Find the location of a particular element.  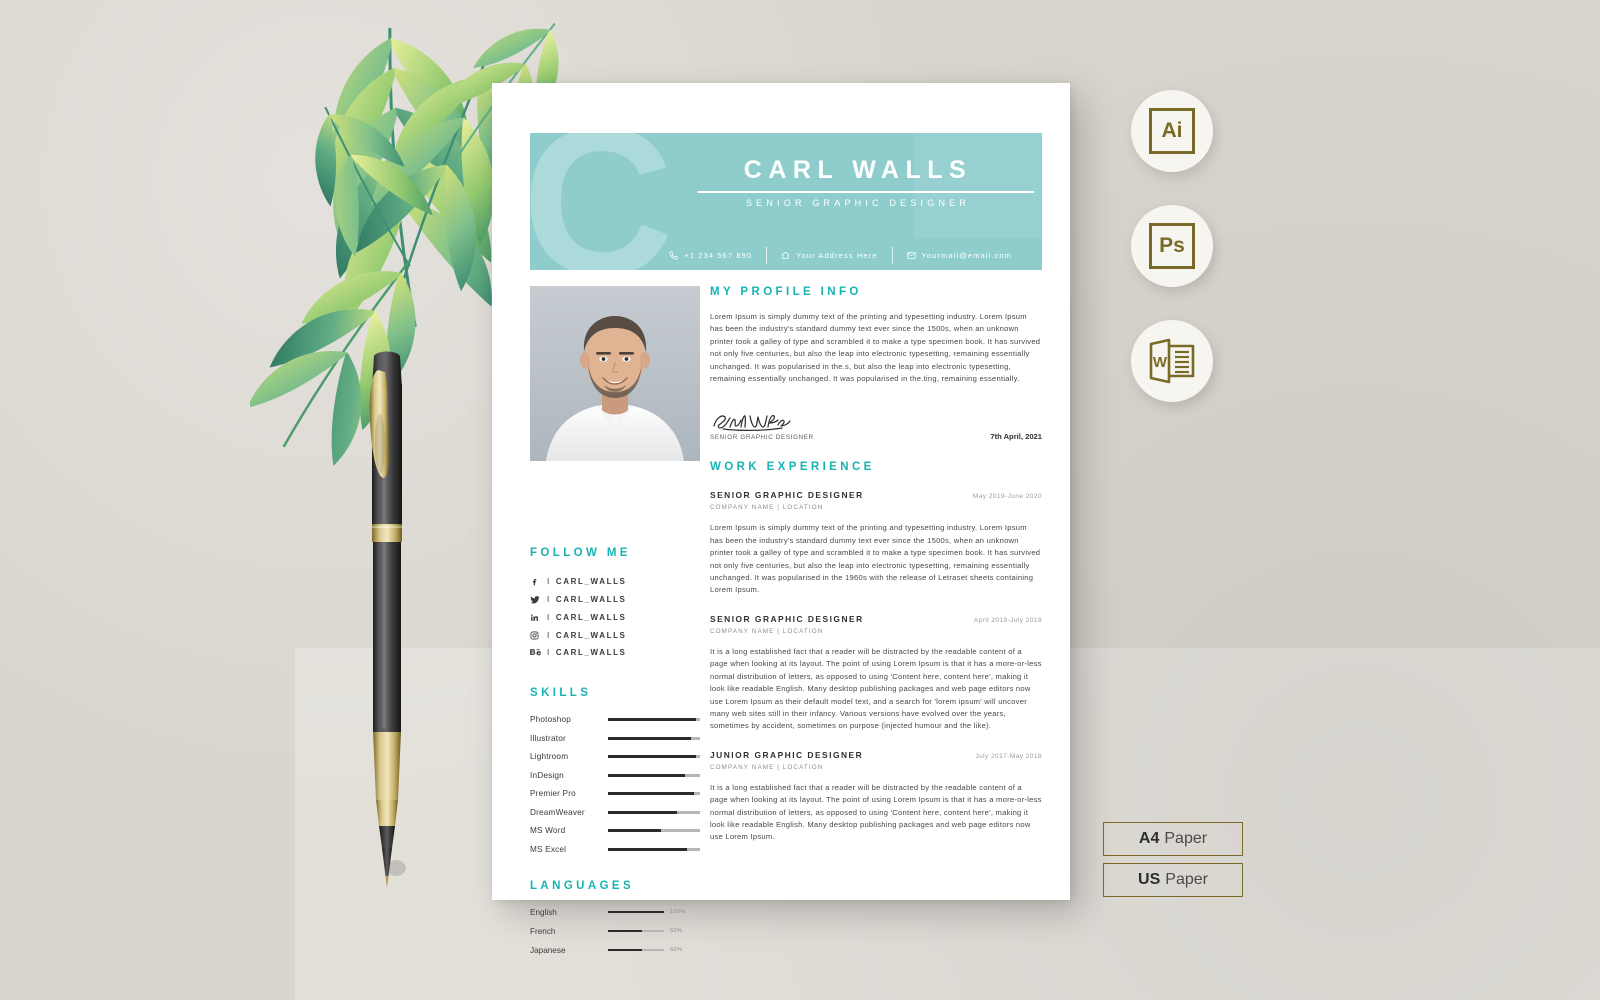

social-item-behance: I CARL_WALLS is located at coordinates (615, 652).